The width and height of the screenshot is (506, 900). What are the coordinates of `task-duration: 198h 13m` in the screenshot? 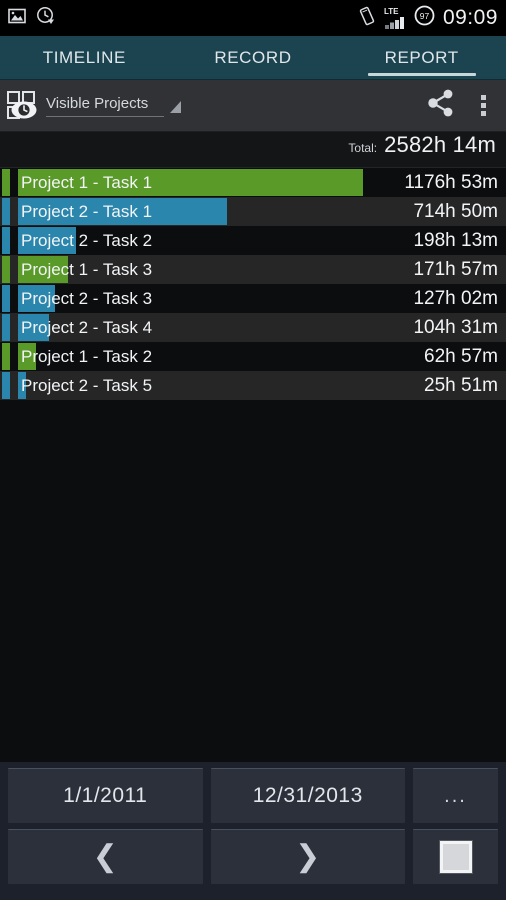 It's located at (455, 240).